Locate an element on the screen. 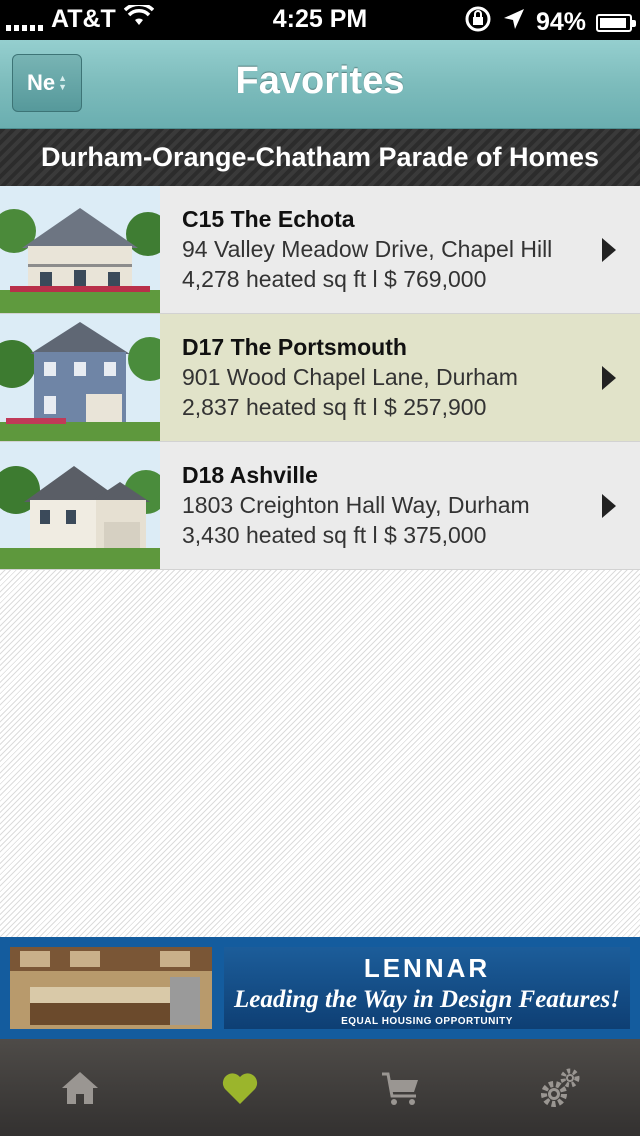 The width and height of the screenshot is (640, 1136). home-name: D17 The Portsmouth is located at coordinates (294, 347).